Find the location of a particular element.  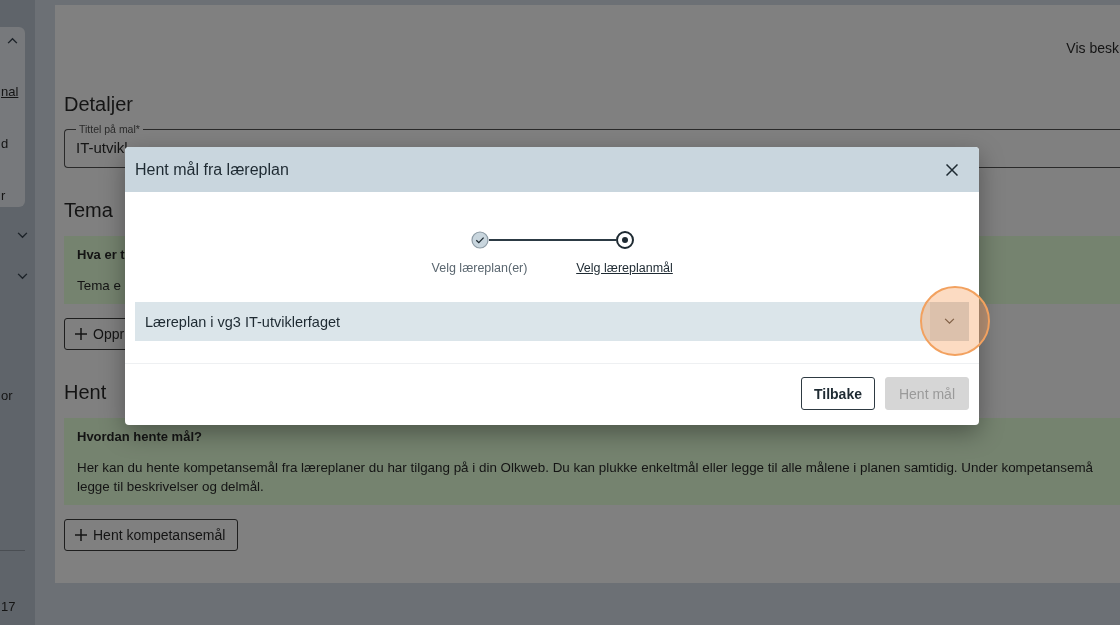

add-button: Hent kompetansemål is located at coordinates (151, 535).